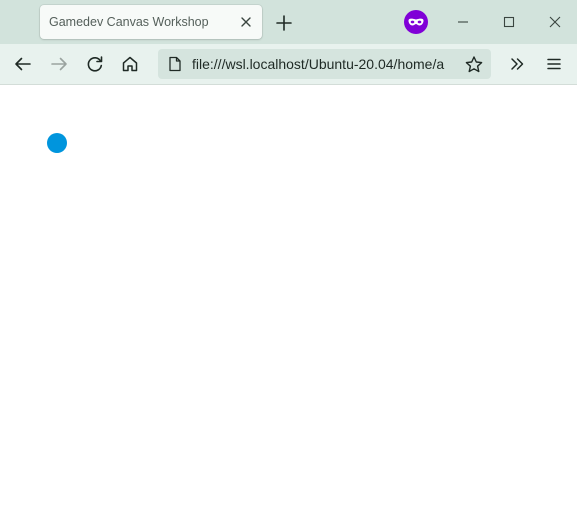 This screenshot has width=577, height=512. Describe the element at coordinates (23, 64) in the screenshot. I see `back-arrow-icon` at that location.